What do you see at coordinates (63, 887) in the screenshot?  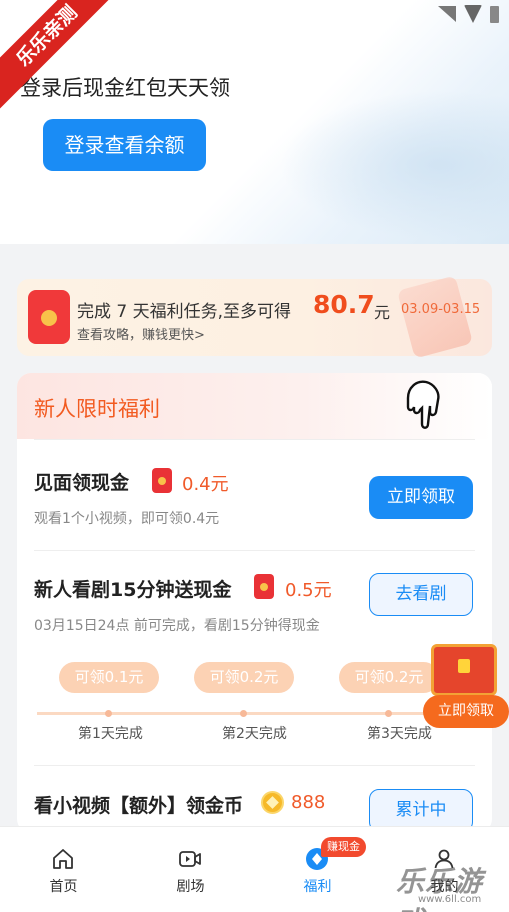 I see `tab-label: 首页` at bounding box center [63, 887].